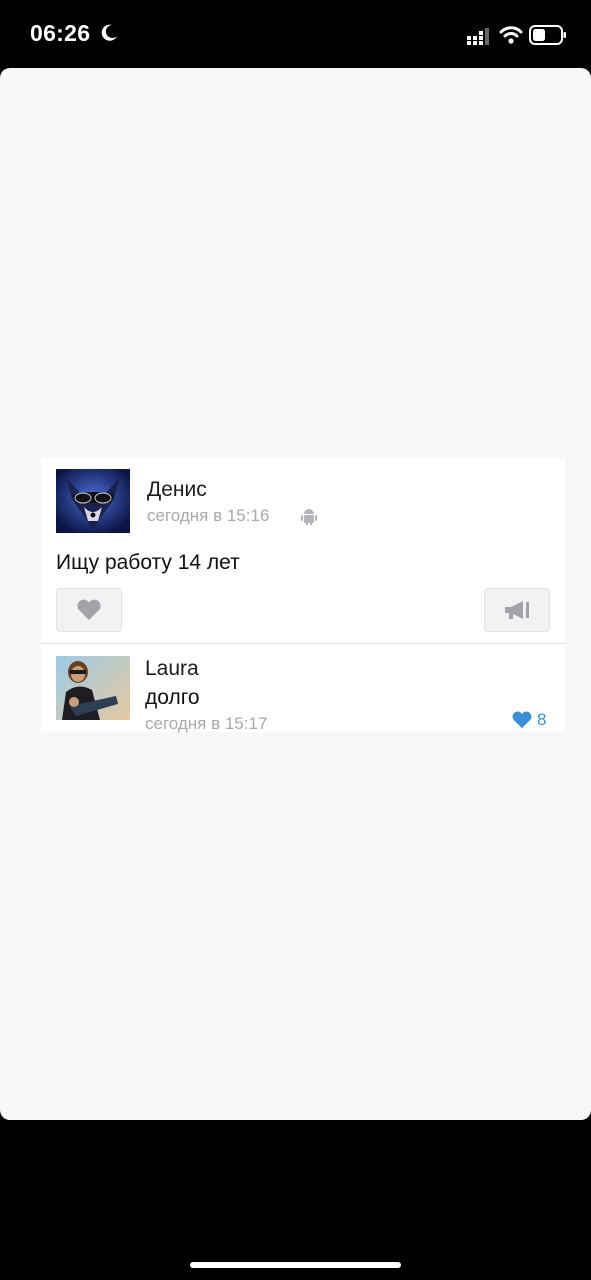 The height and width of the screenshot is (1280, 591). I want to click on battery-icon, so click(547, 35).